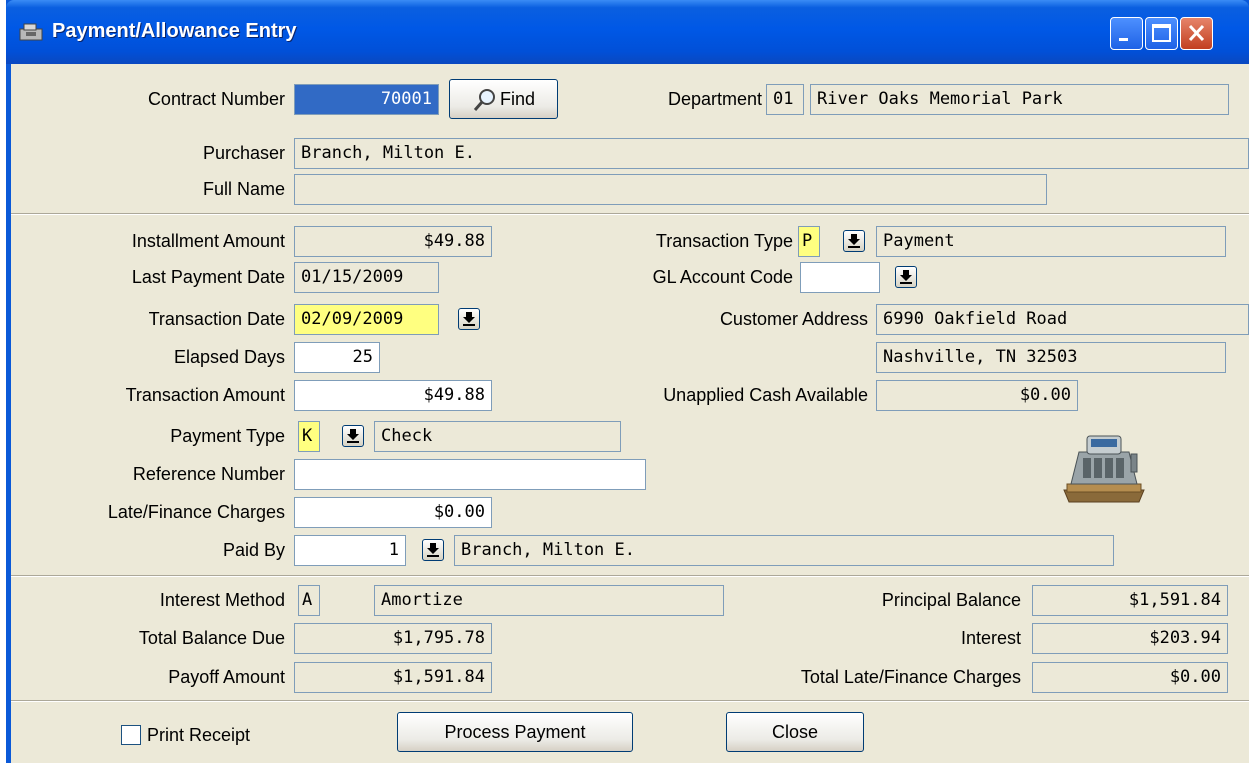  What do you see at coordinates (393, 241) in the screenshot?
I see `installment-amount-field: $49.88` at bounding box center [393, 241].